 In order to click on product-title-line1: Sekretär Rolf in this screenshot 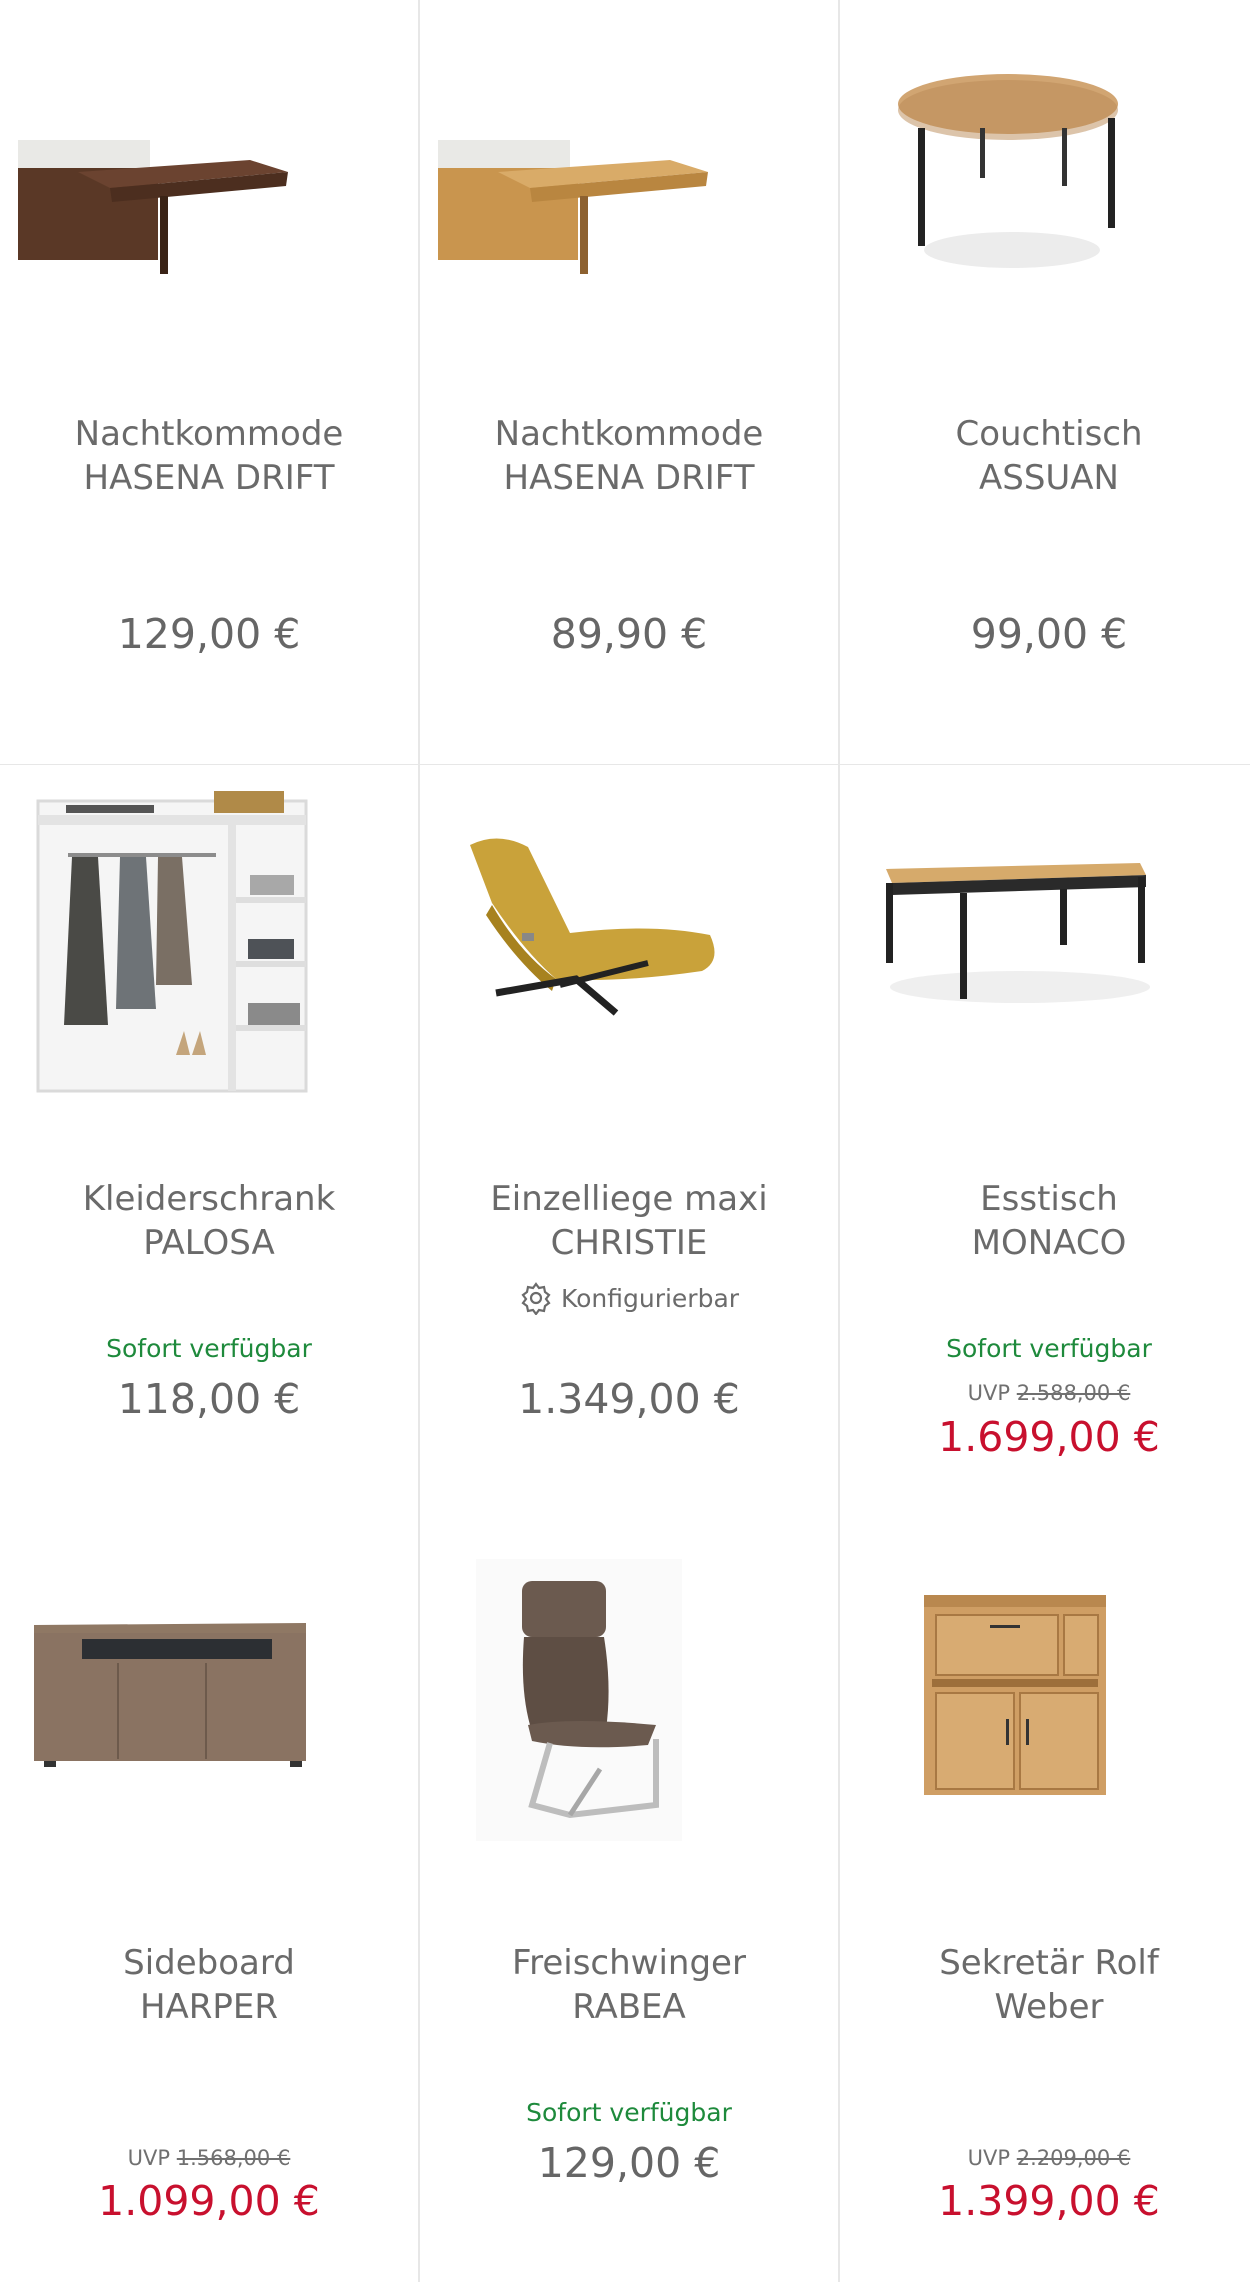, I will do `click(1049, 1963)`.